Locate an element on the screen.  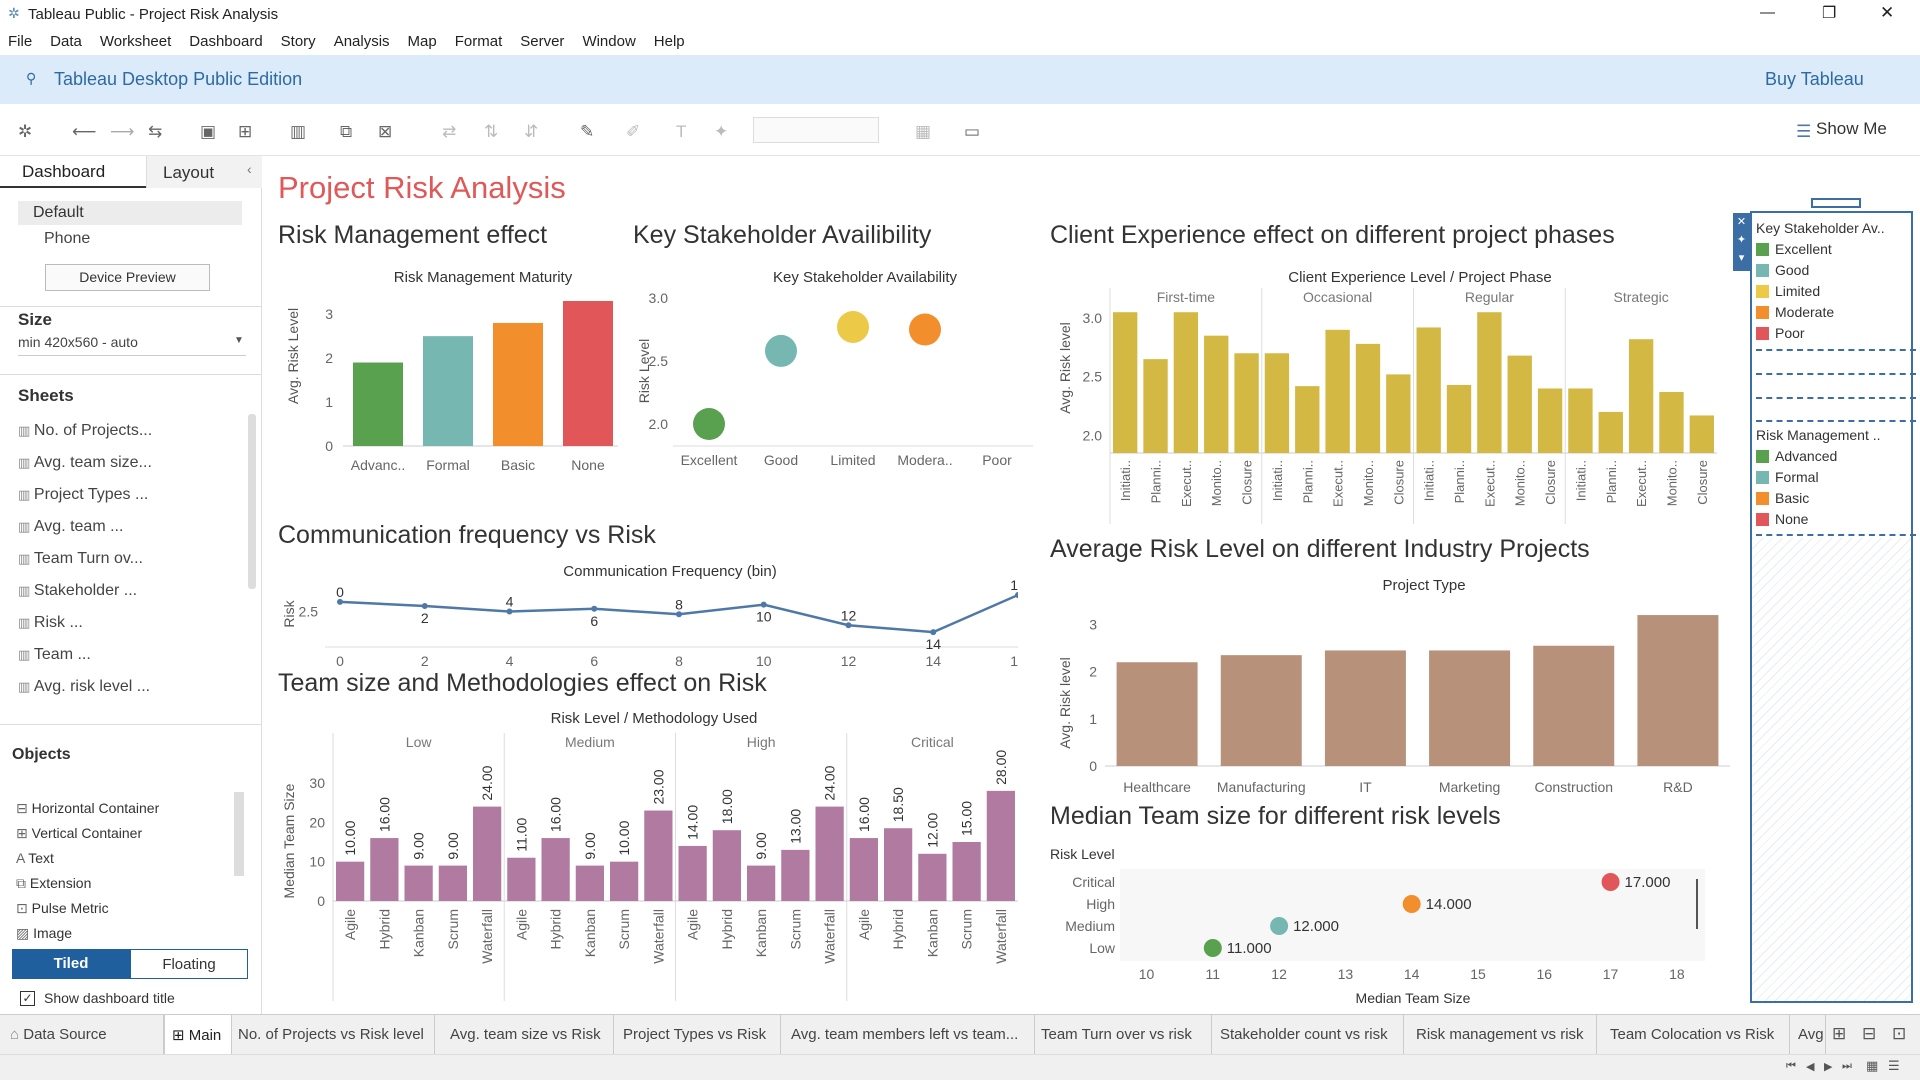
legend-item: Good is located at coordinates (1782, 270).